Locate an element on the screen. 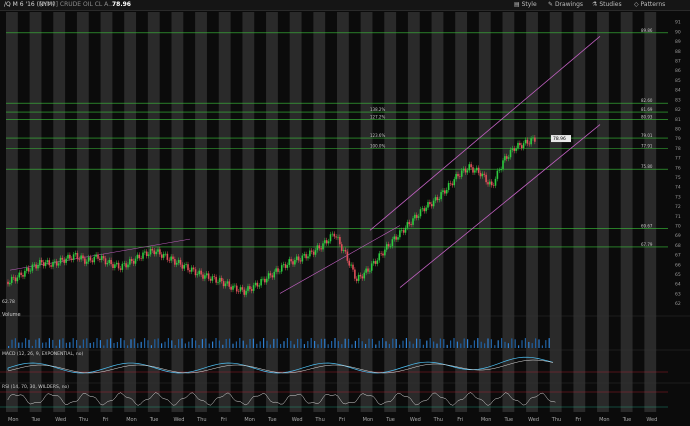 This screenshot has height=426, width=690. price-tick-label: 68 is located at coordinates (678, 246).